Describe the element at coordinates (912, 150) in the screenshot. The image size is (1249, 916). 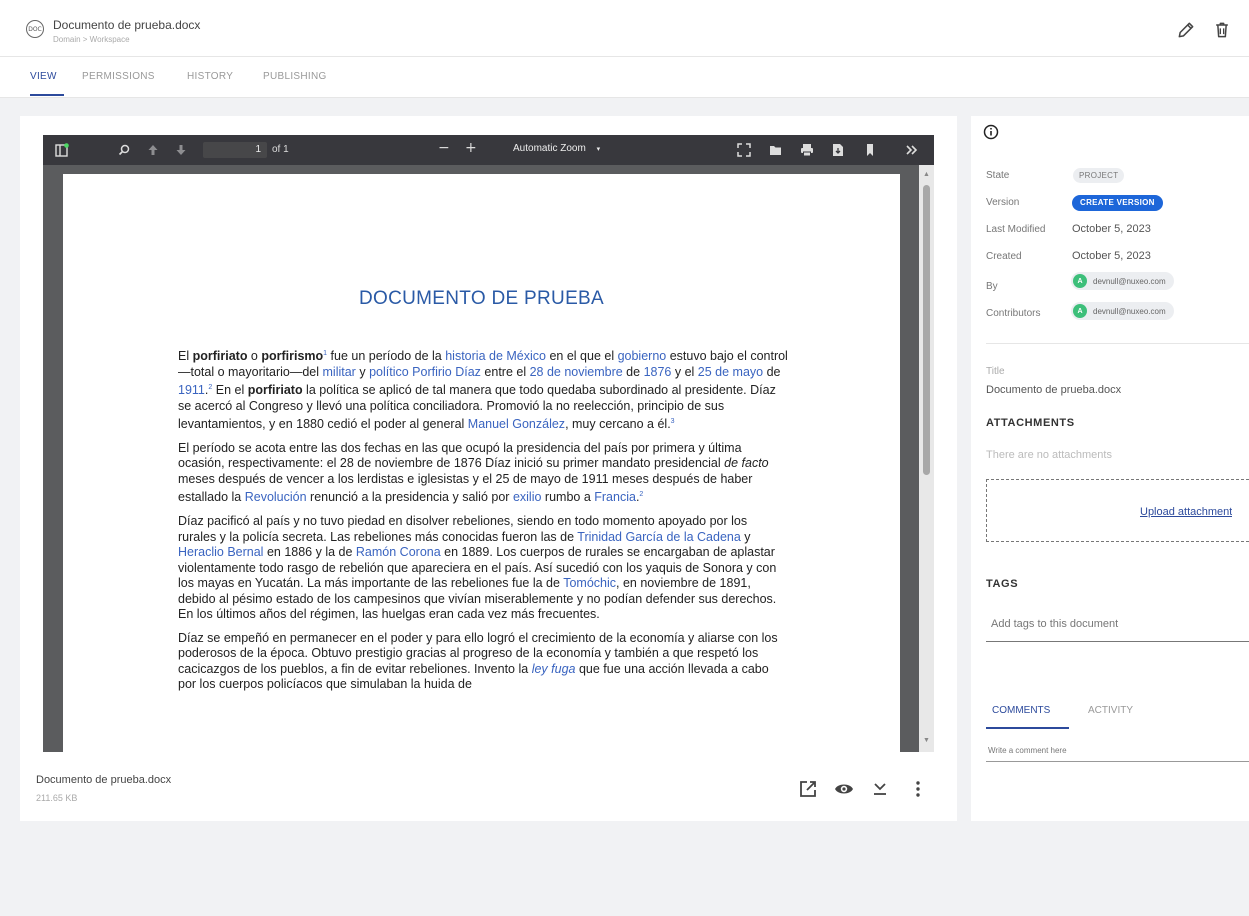
I see `tools-menu-icon` at that location.